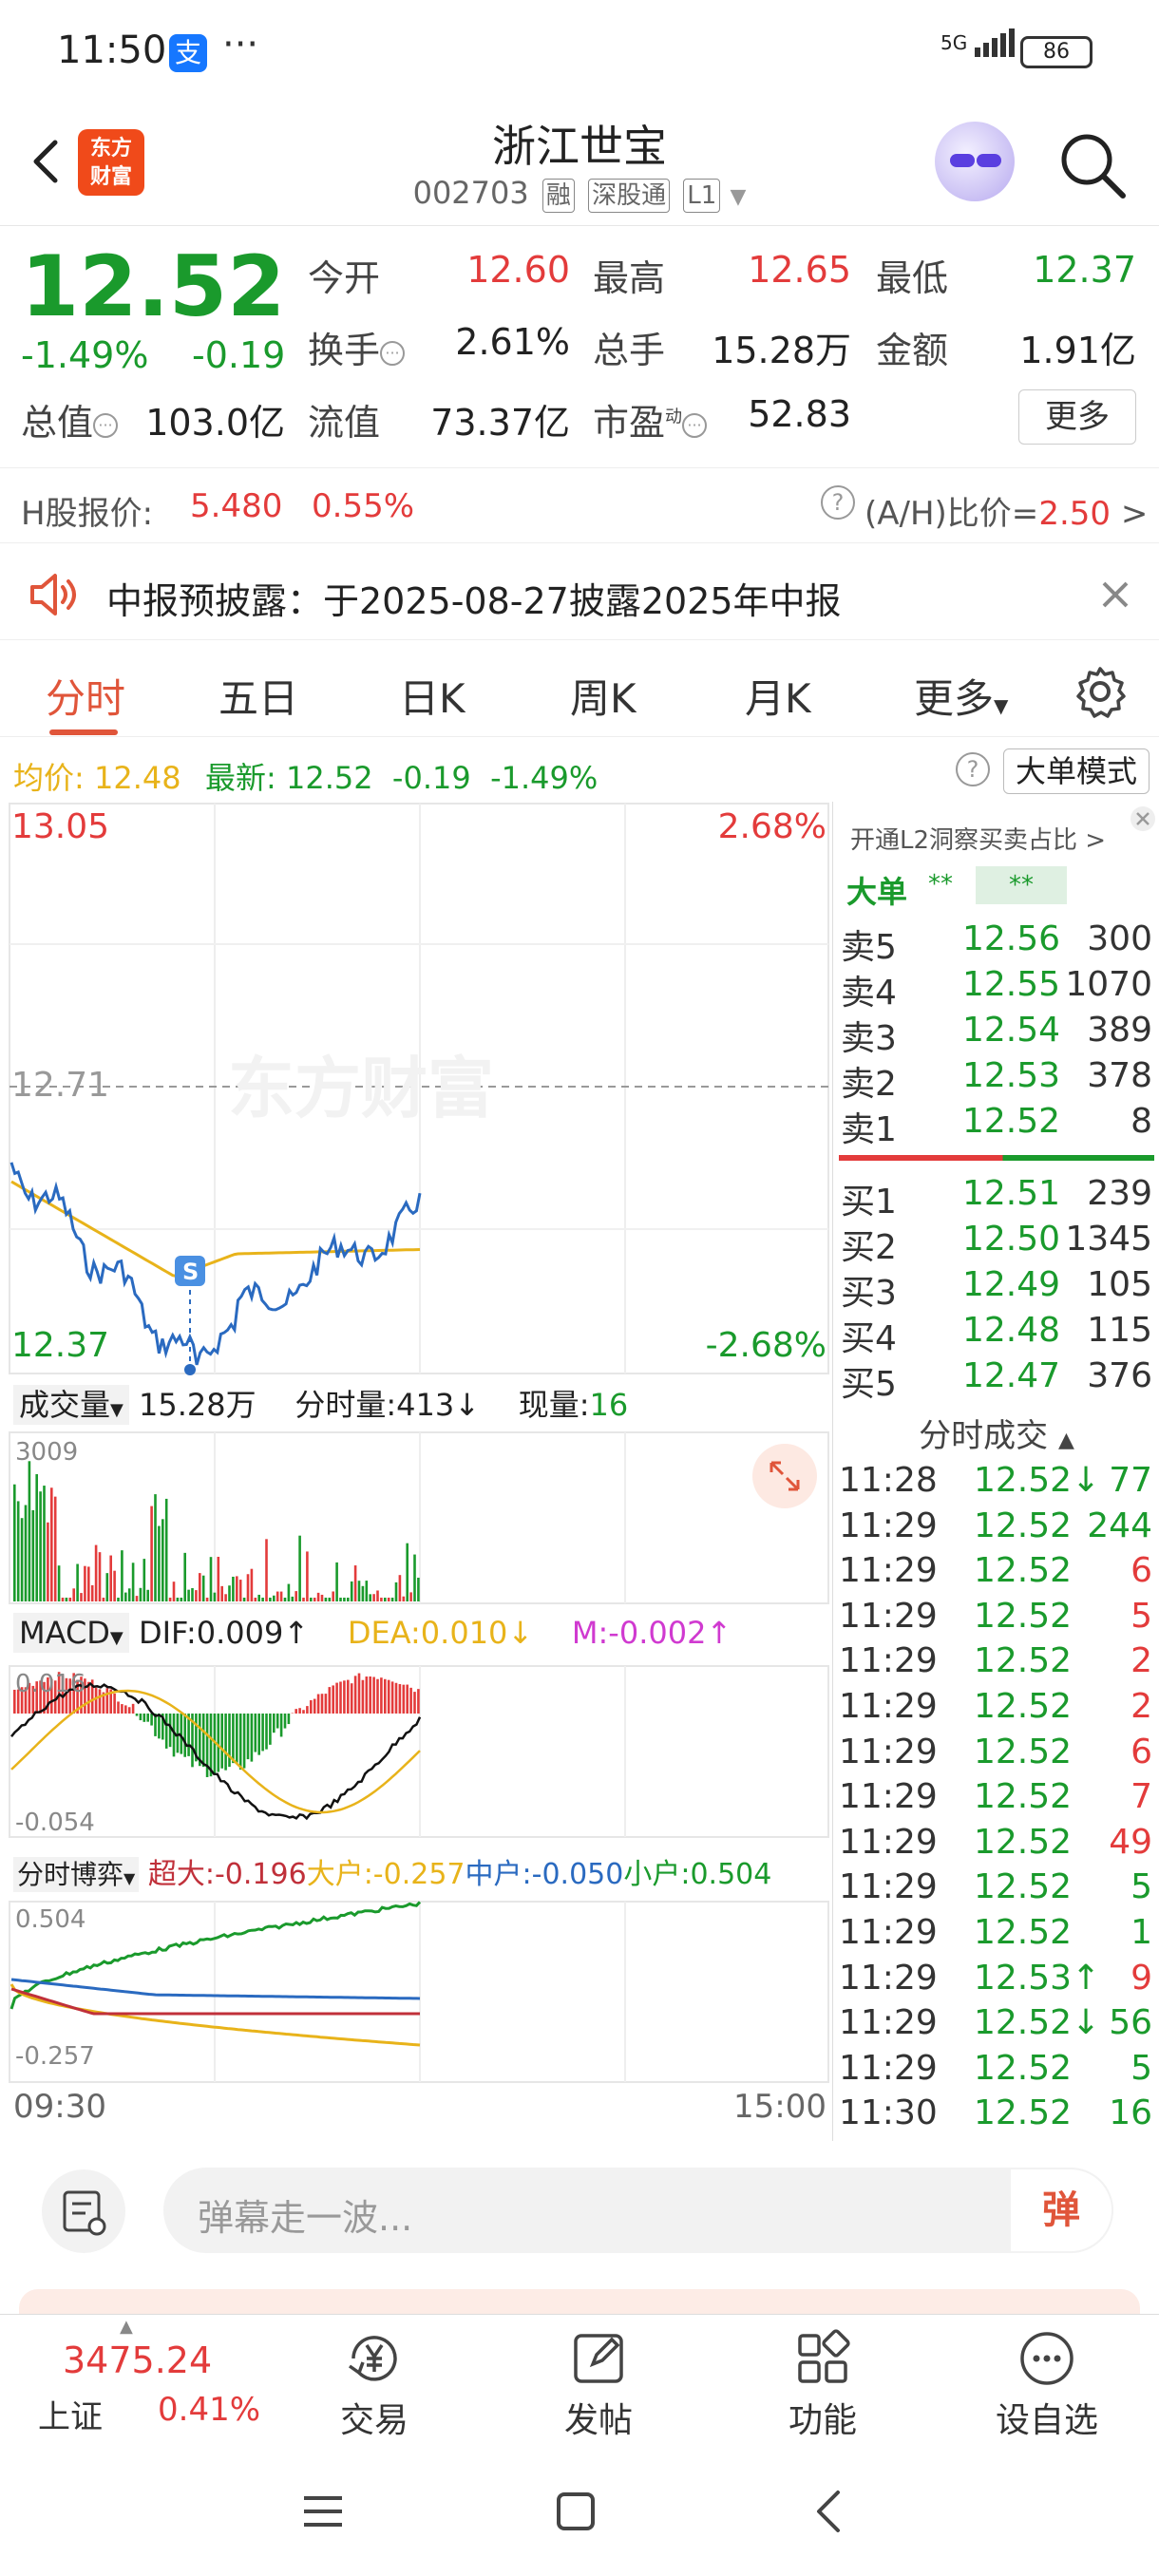  Describe the element at coordinates (996, 1289) in the screenshot. I see `buy-level-row: 买3 12.49 105` at that location.